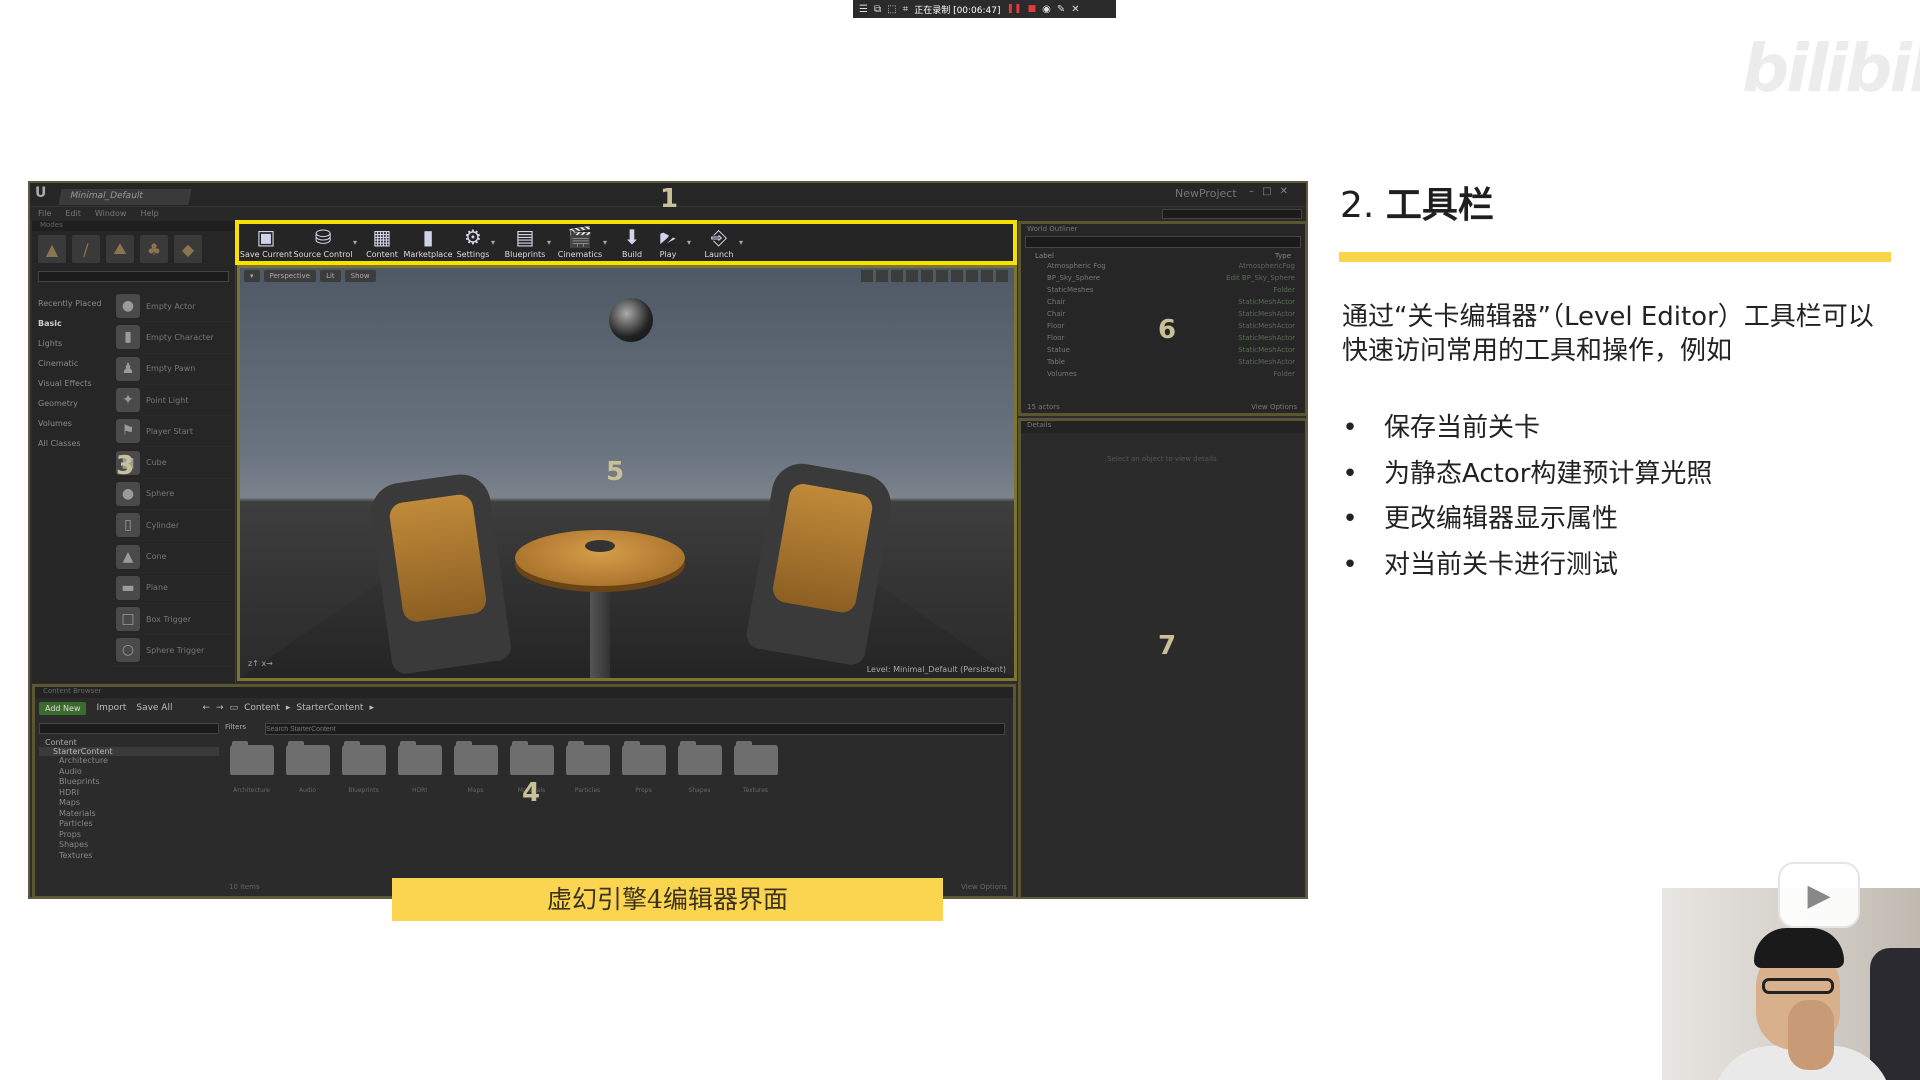 The height and width of the screenshot is (1080, 1920). What do you see at coordinates (235, 727) in the screenshot?
I see `filters-button: Filters` at bounding box center [235, 727].